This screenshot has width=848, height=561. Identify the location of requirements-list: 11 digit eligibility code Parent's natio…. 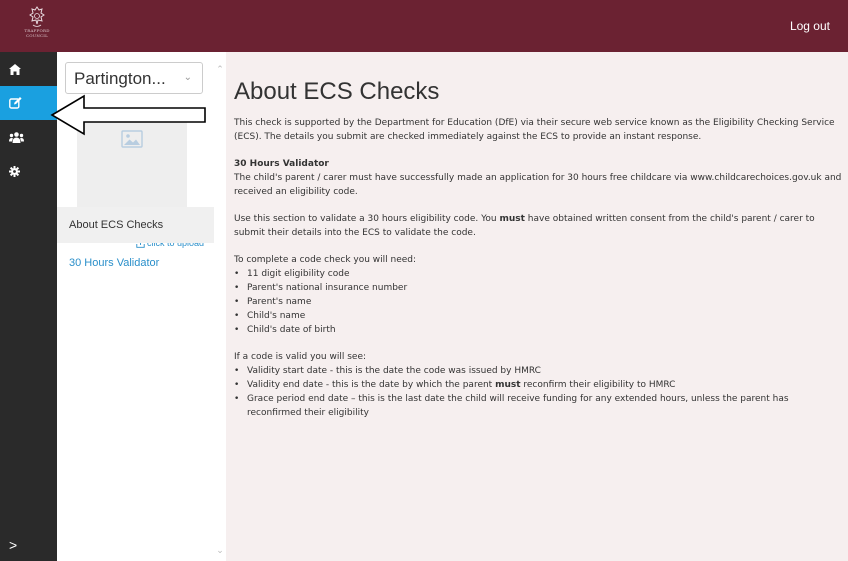
(538, 302).